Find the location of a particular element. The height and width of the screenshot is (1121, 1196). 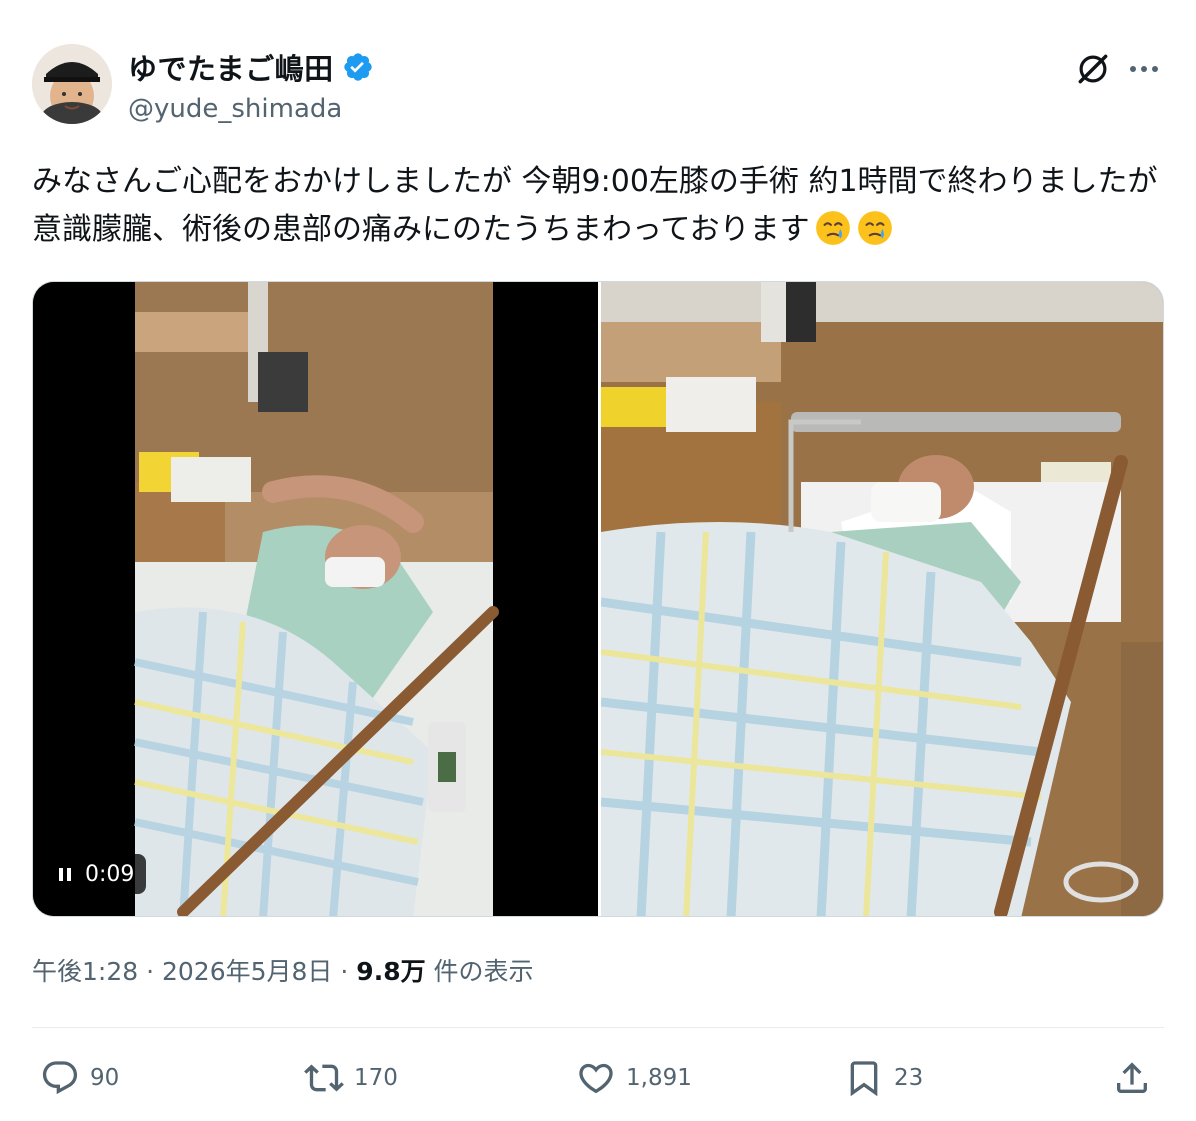

bookmark-icon is located at coordinates (864, 1079).